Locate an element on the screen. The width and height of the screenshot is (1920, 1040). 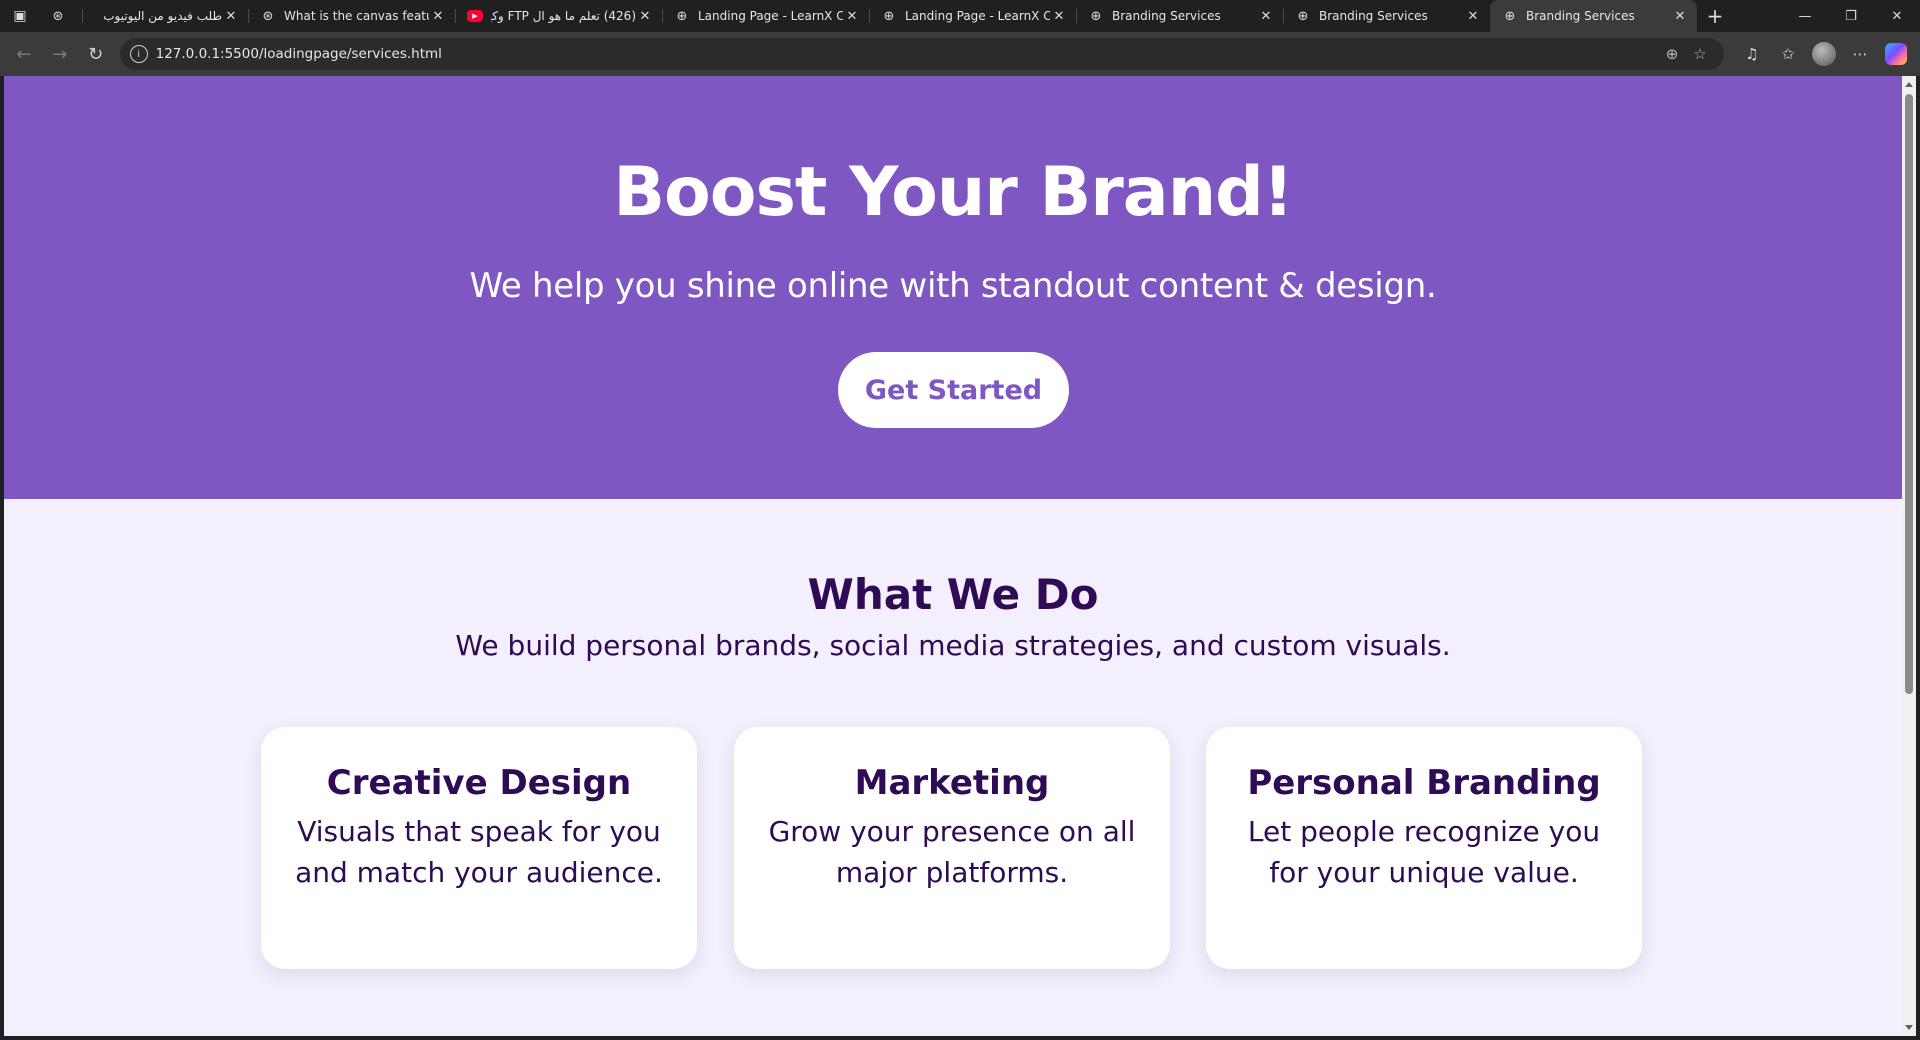
tab-actions-icon: ▣ is located at coordinates (20, 16).